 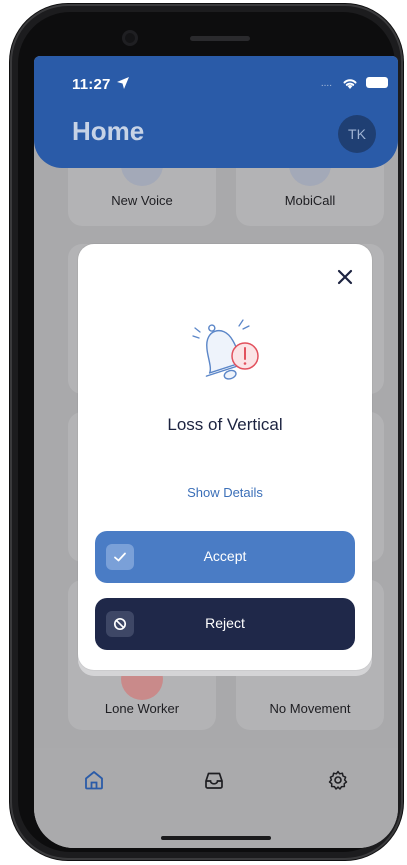 I want to click on accept-button: Accept, so click(x=225, y=557).